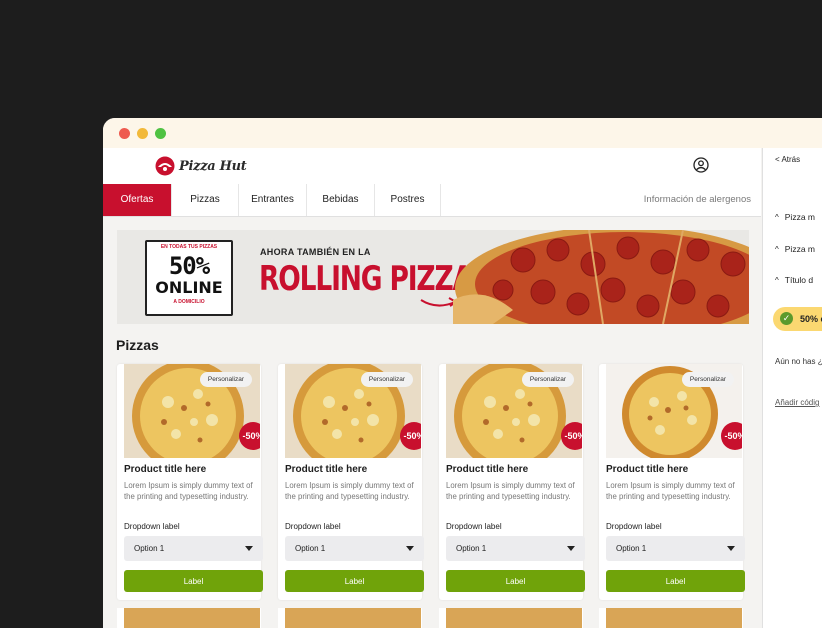 The width and height of the screenshot is (822, 628). What do you see at coordinates (787, 159) in the screenshot?
I see `back-link: < Atrás` at bounding box center [787, 159].